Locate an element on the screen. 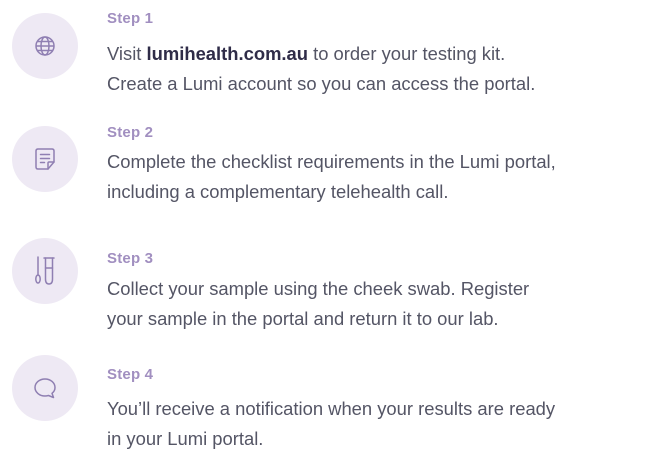 The height and width of the screenshot is (456, 648). step-3-icon-badge is located at coordinates (45, 271).